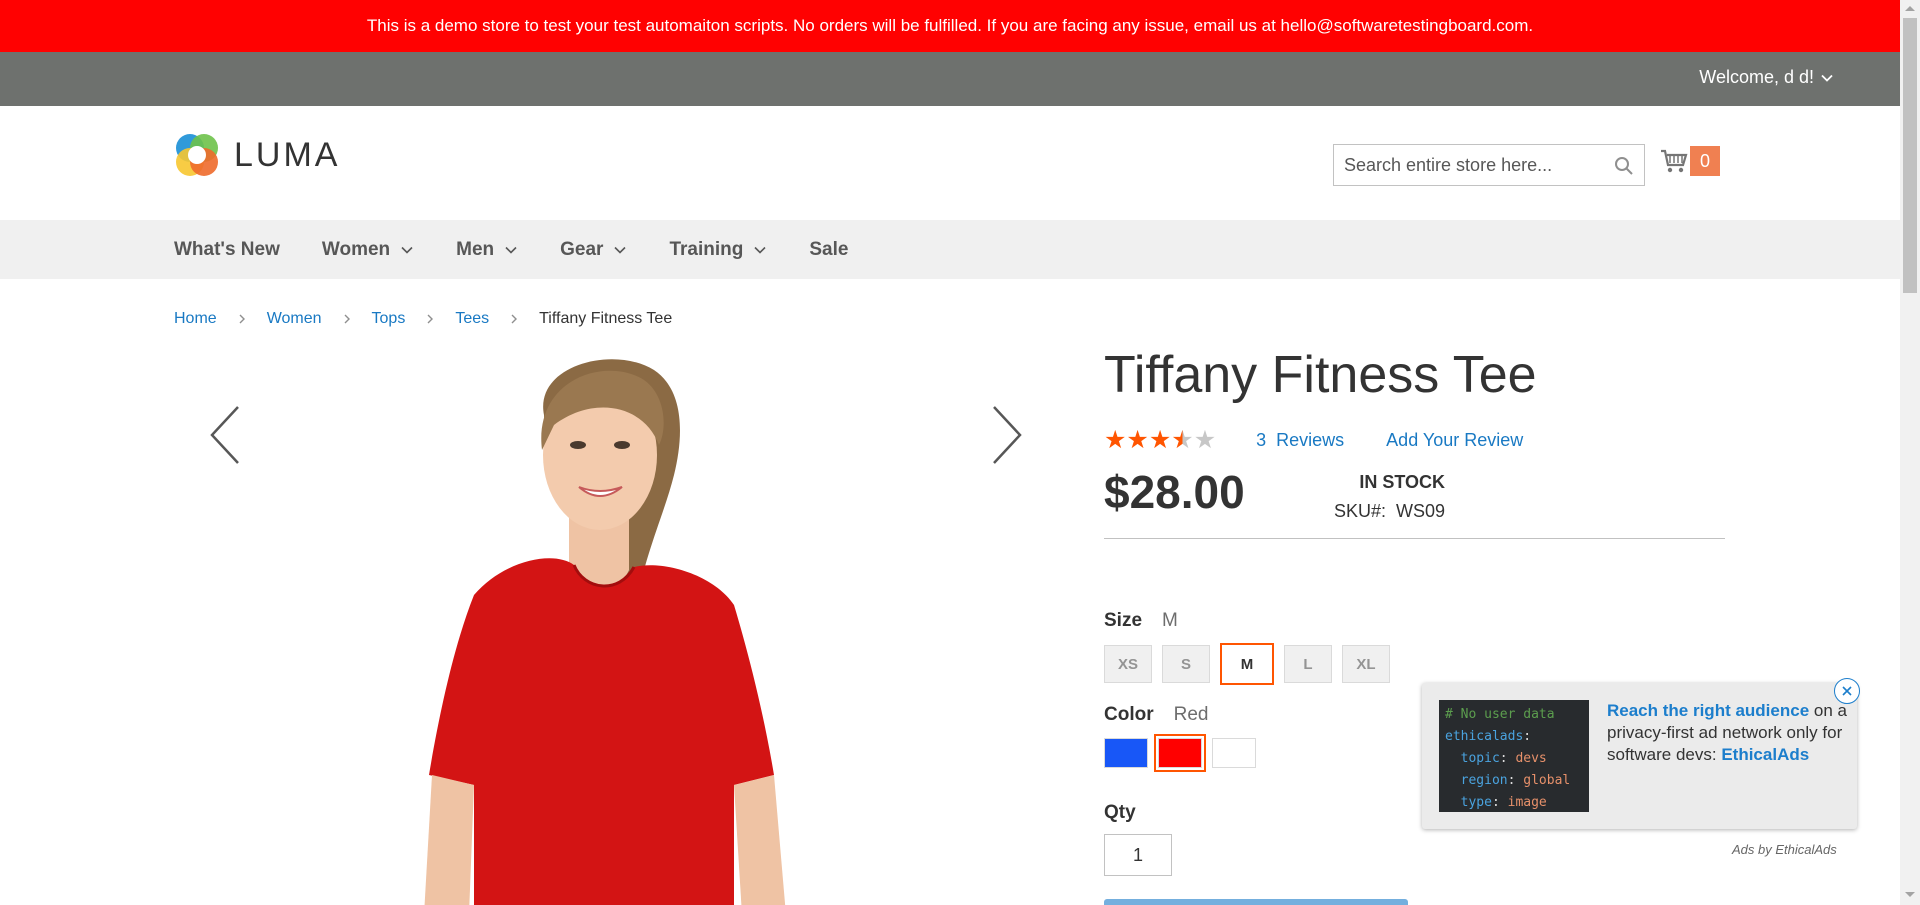 The image size is (1920, 905). I want to click on scroll-down-arrow-icon, so click(1910, 895).